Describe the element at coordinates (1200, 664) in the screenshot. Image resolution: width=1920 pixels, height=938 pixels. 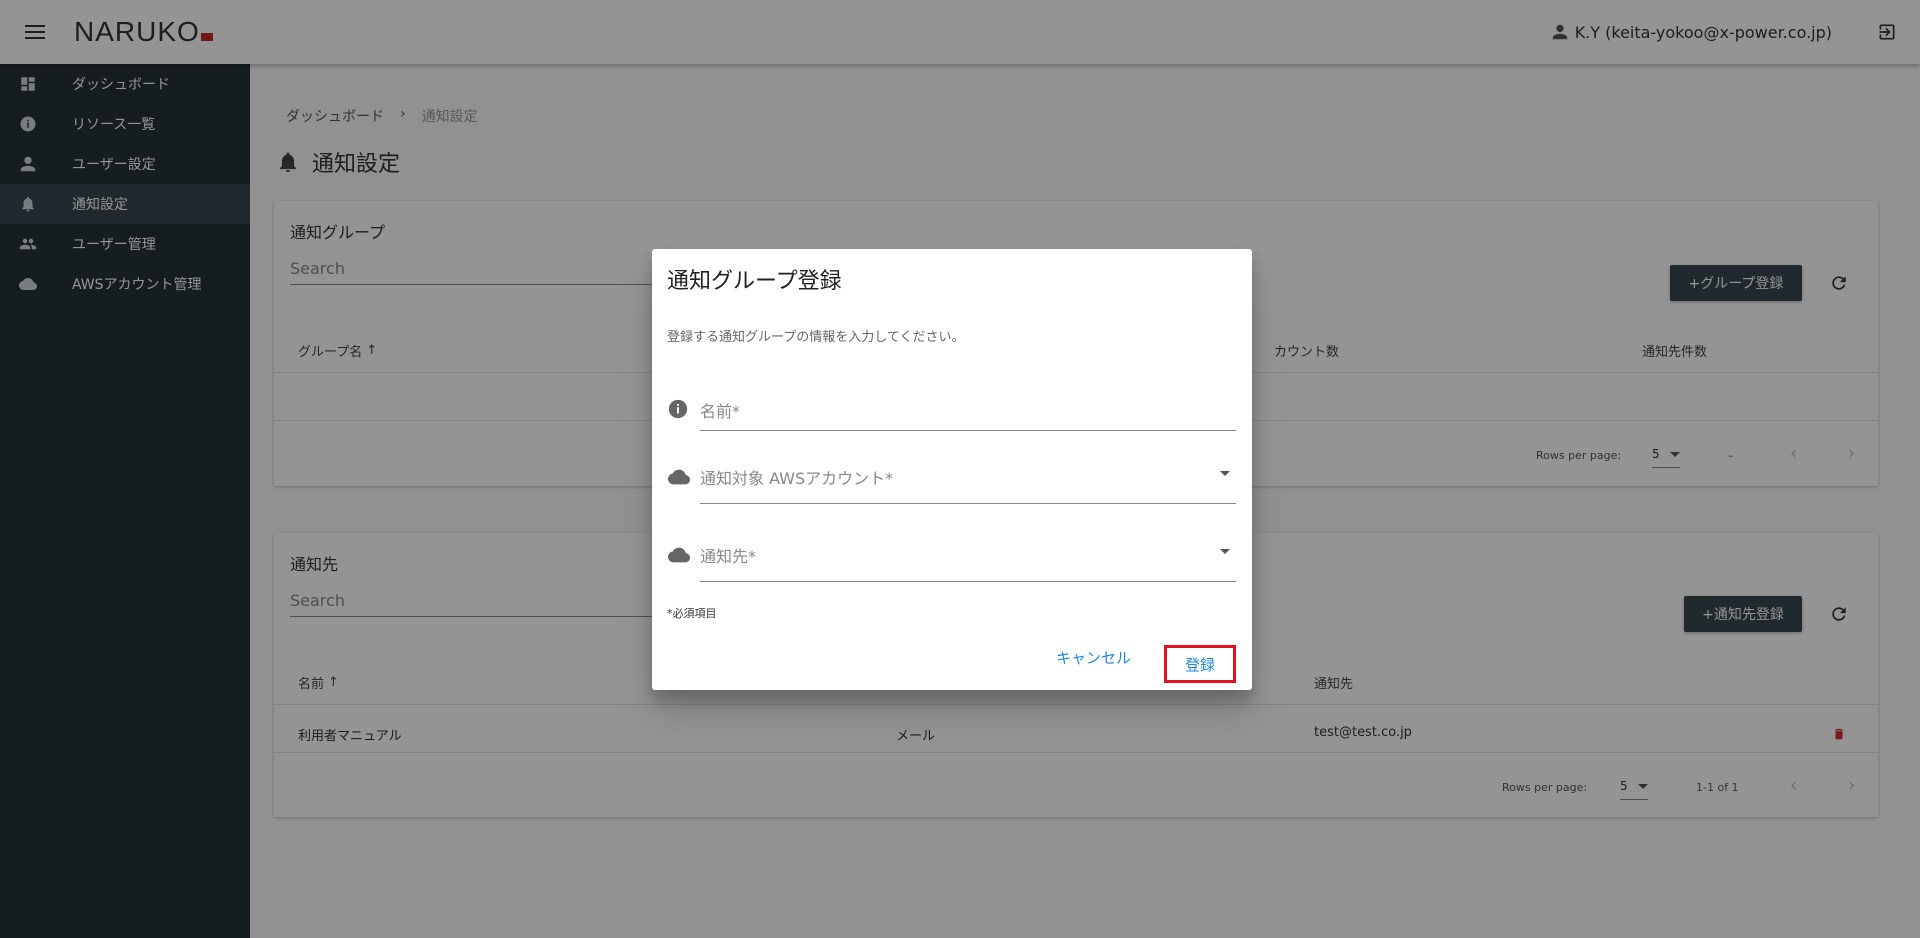
I see `submit-button: 登録` at that location.